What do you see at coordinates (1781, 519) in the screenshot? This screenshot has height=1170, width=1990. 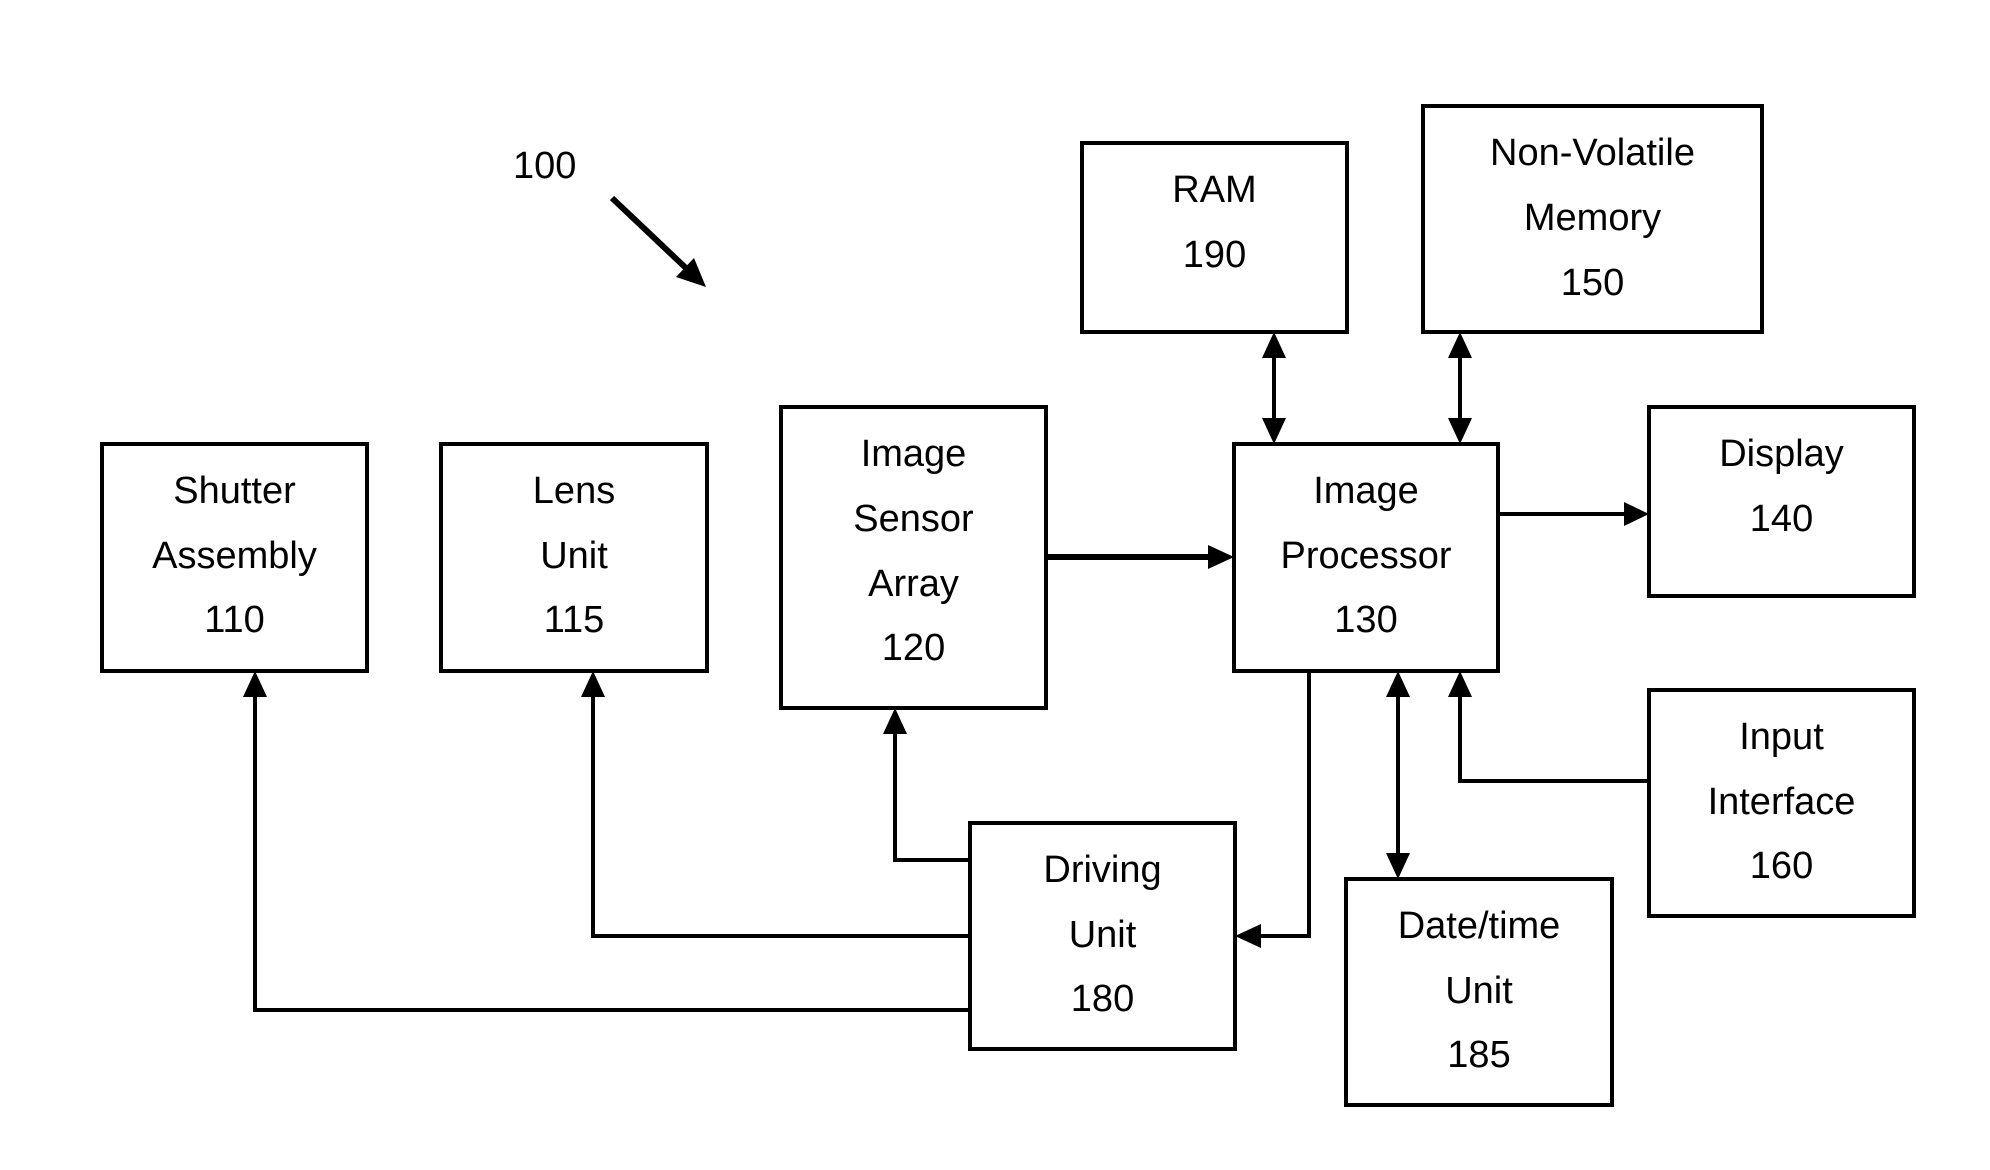 I see `block-number: 140` at bounding box center [1781, 519].